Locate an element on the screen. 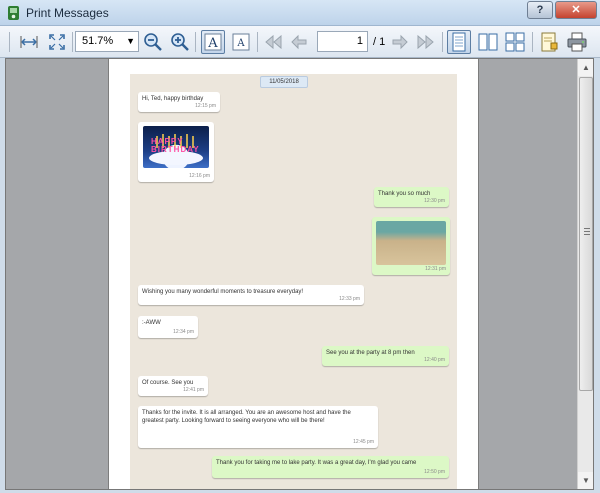  message-bubble: Hi, Ted, happy birthday 12:15 pm is located at coordinates (179, 102).